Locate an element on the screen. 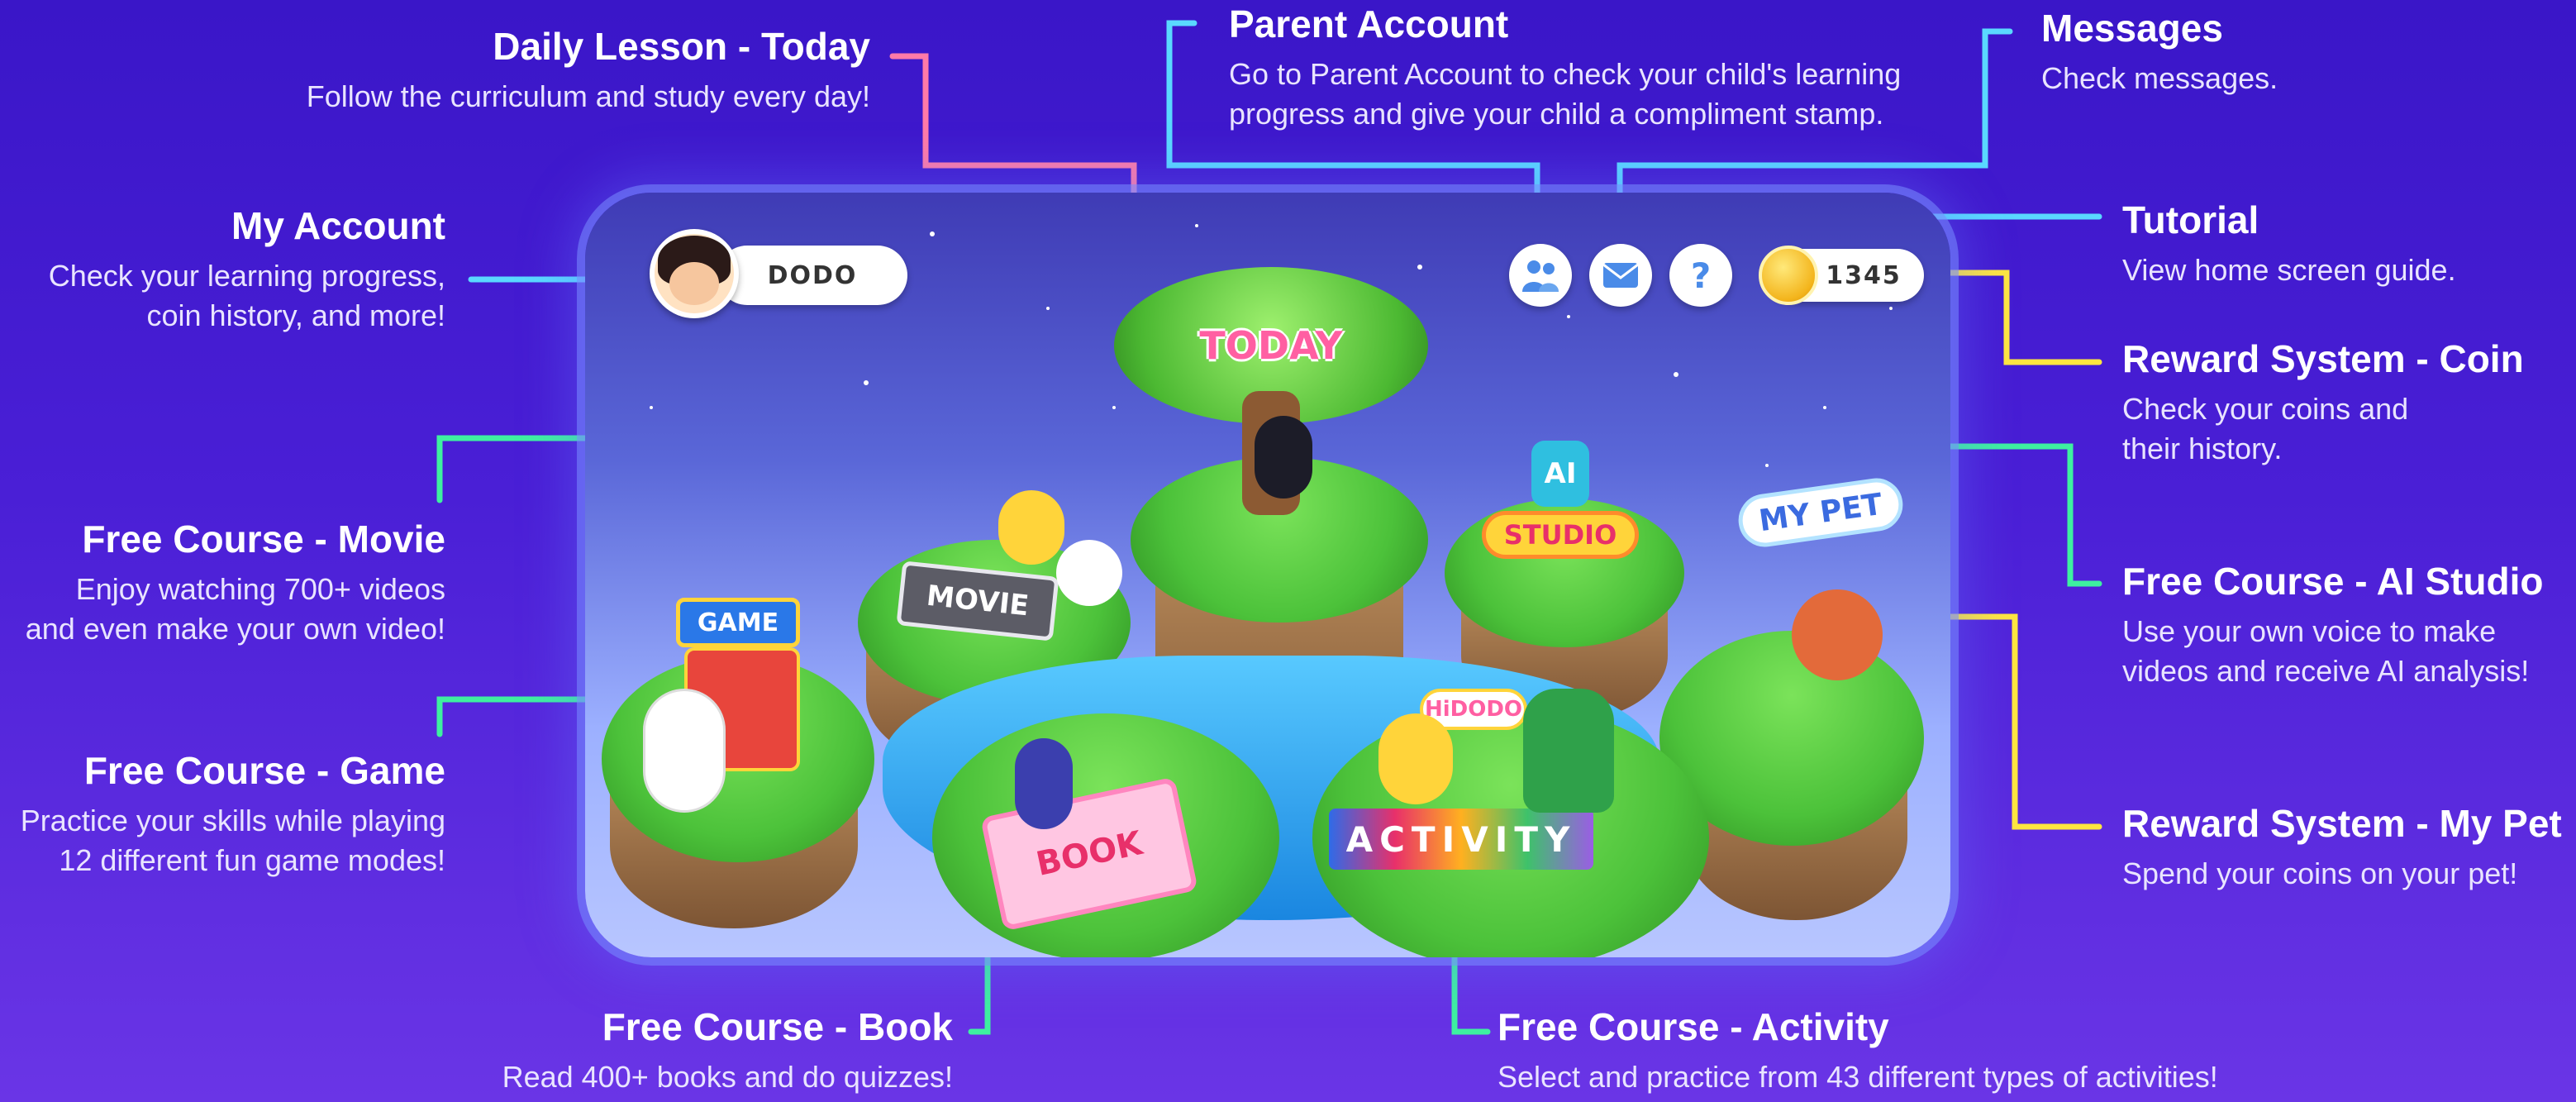 The height and width of the screenshot is (1102, 2576). game-title: Free Course - Game is located at coordinates (264, 770).